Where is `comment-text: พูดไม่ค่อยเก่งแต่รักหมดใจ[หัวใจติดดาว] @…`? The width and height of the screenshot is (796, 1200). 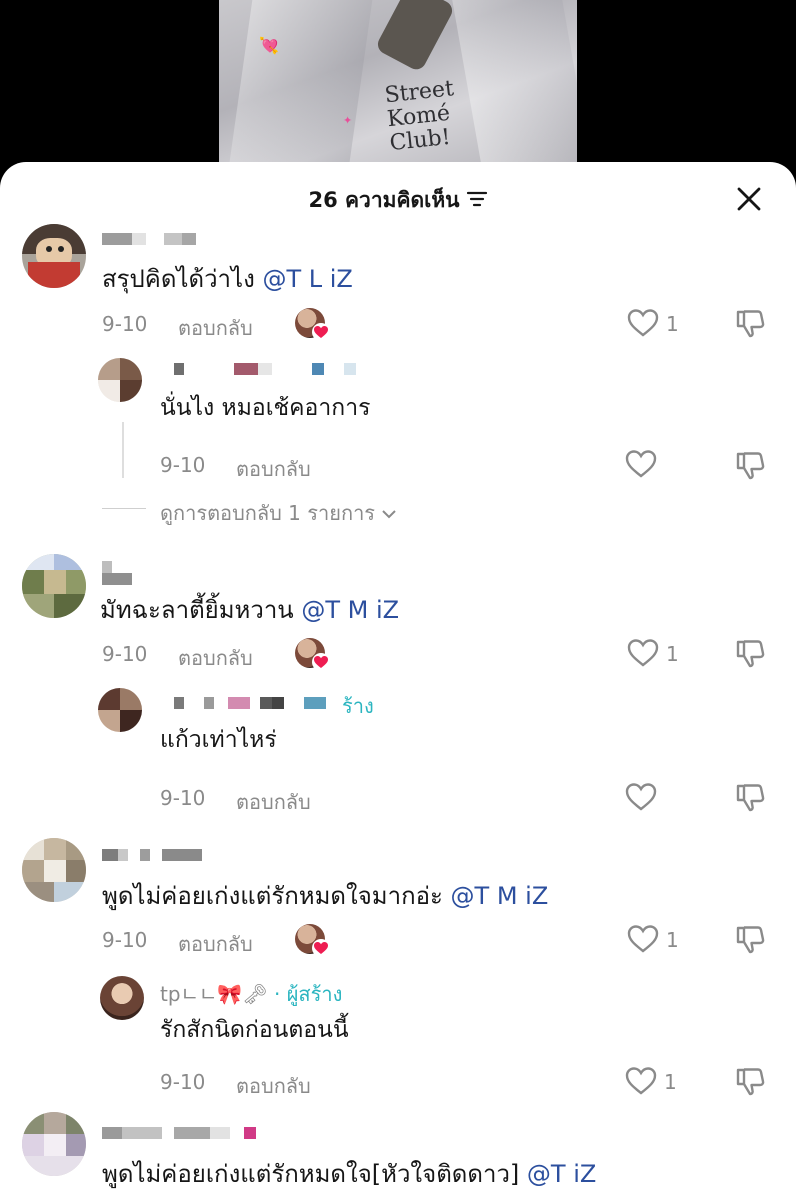 comment-text: พูดไม่ค่อยเก่งแต่รักหมดใจ[หัวใจติดดาว] @… is located at coordinates (349, 1174).